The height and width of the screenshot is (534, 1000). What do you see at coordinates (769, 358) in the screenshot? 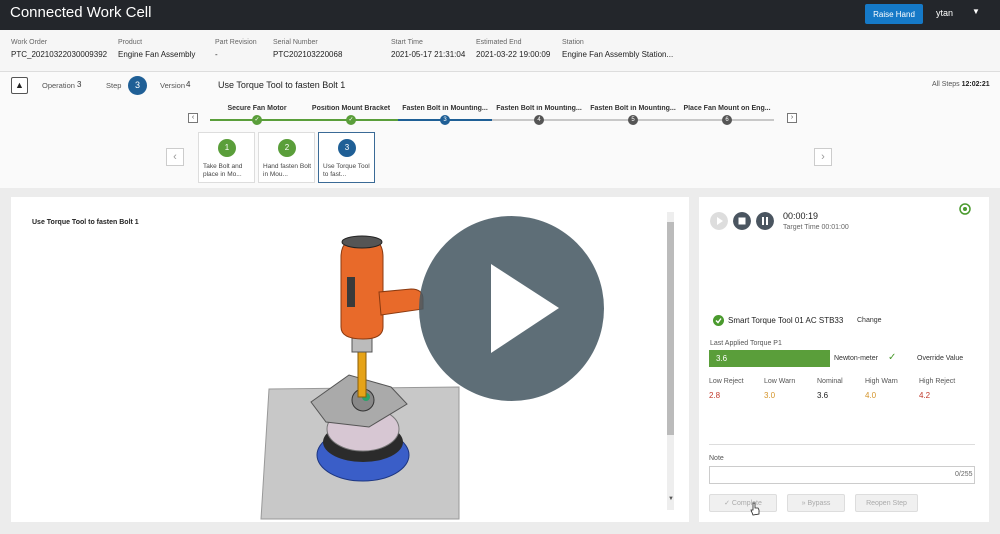
I see `torque-value-bar` at bounding box center [769, 358].